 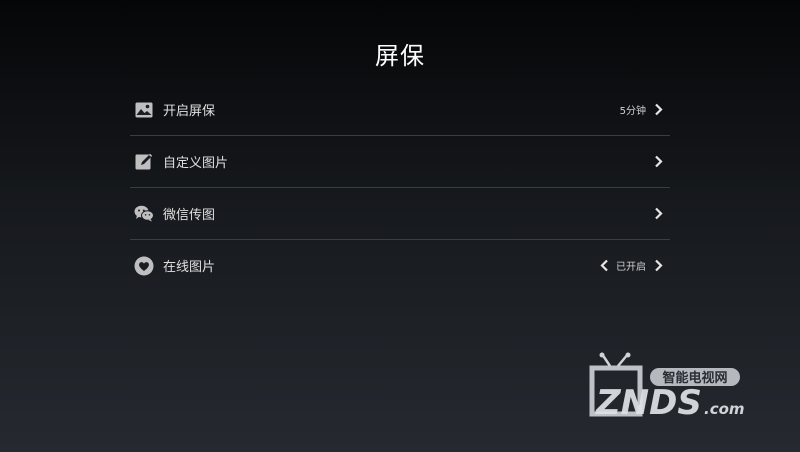 I want to click on wechat-icon, so click(x=144, y=214).